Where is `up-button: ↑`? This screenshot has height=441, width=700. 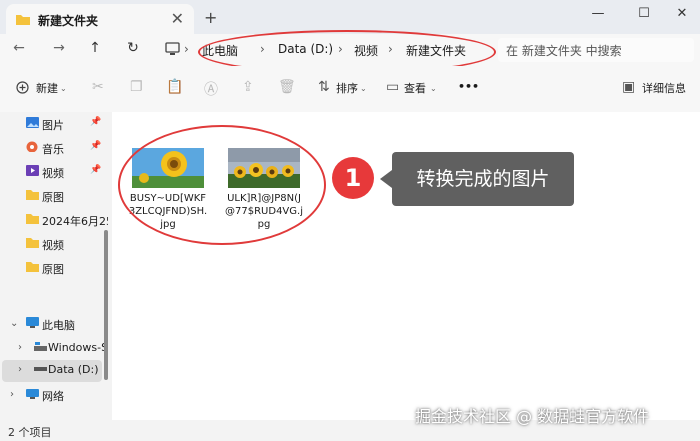 up-button: ↑ is located at coordinates (95, 50).